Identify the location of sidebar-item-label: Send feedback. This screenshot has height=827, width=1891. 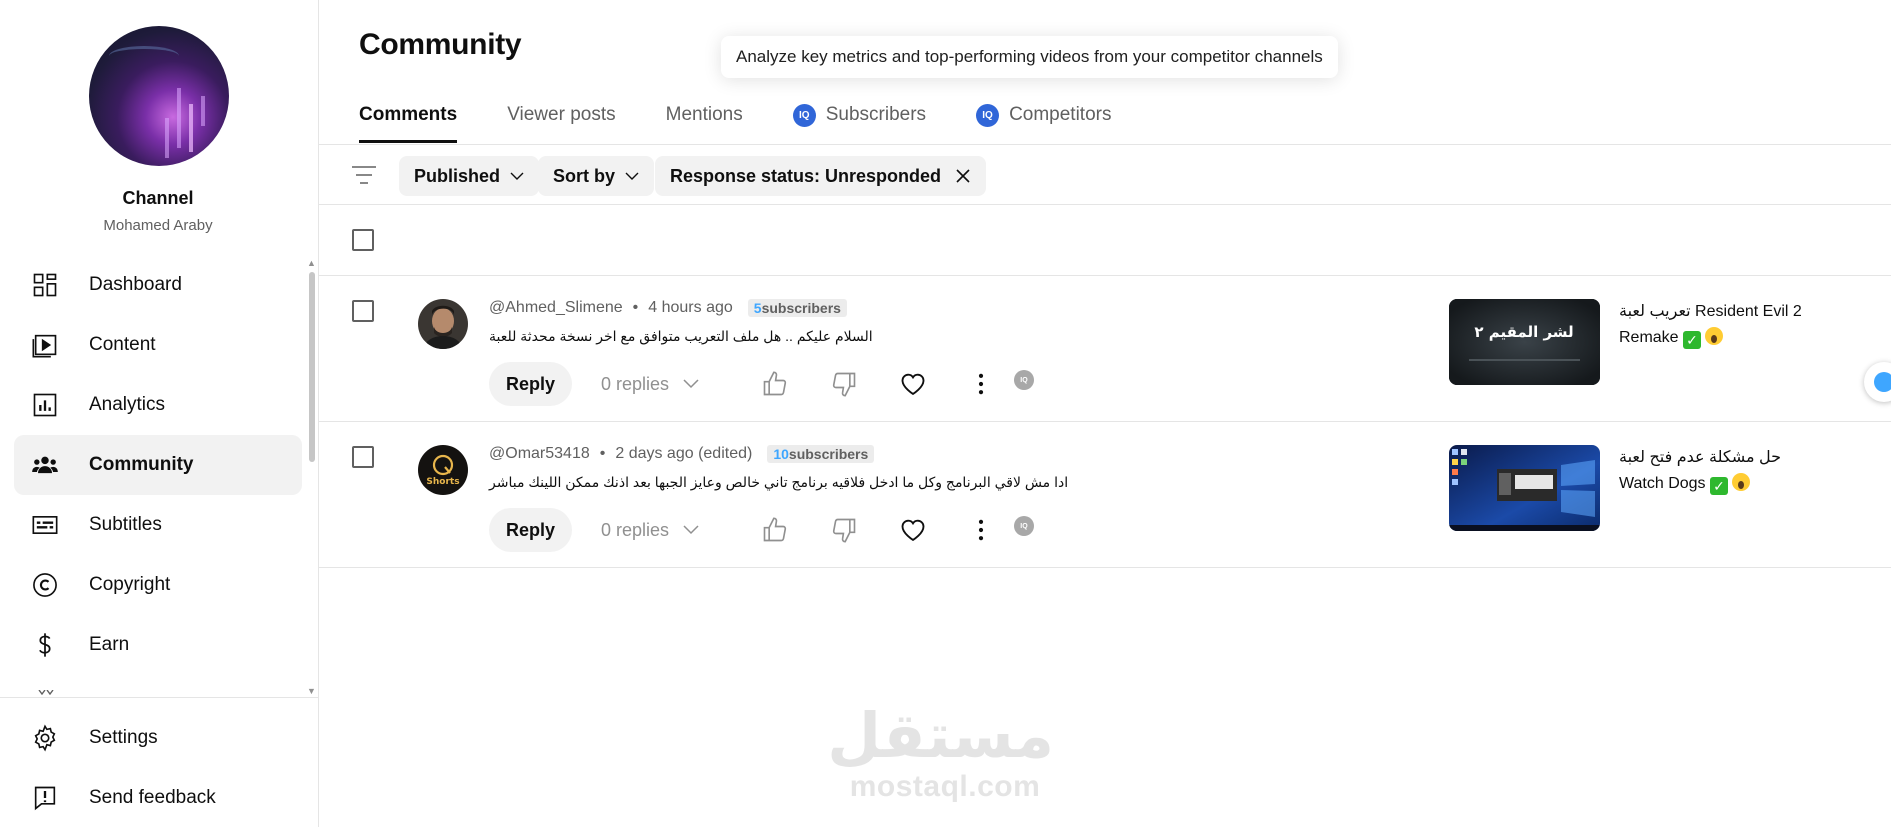
(152, 797).